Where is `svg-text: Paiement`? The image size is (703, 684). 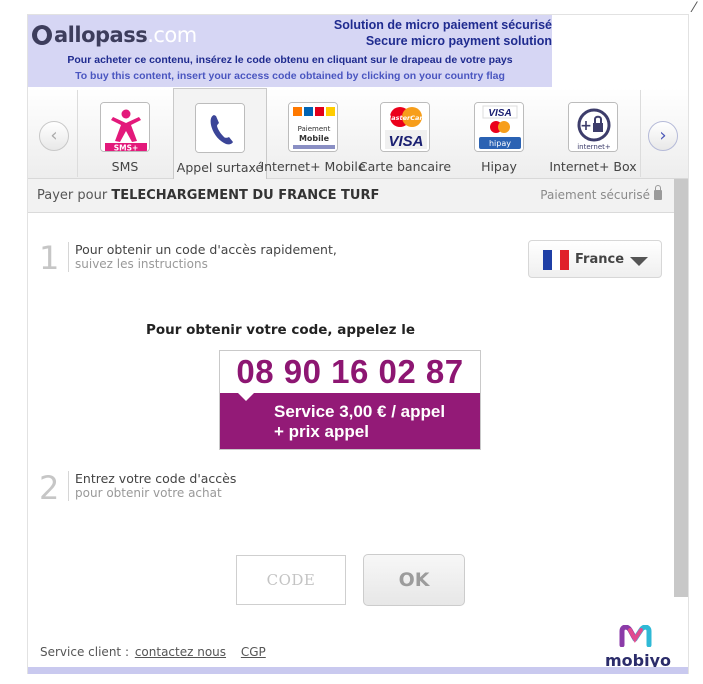 svg-text: Paiement is located at coordinates (314, 129).